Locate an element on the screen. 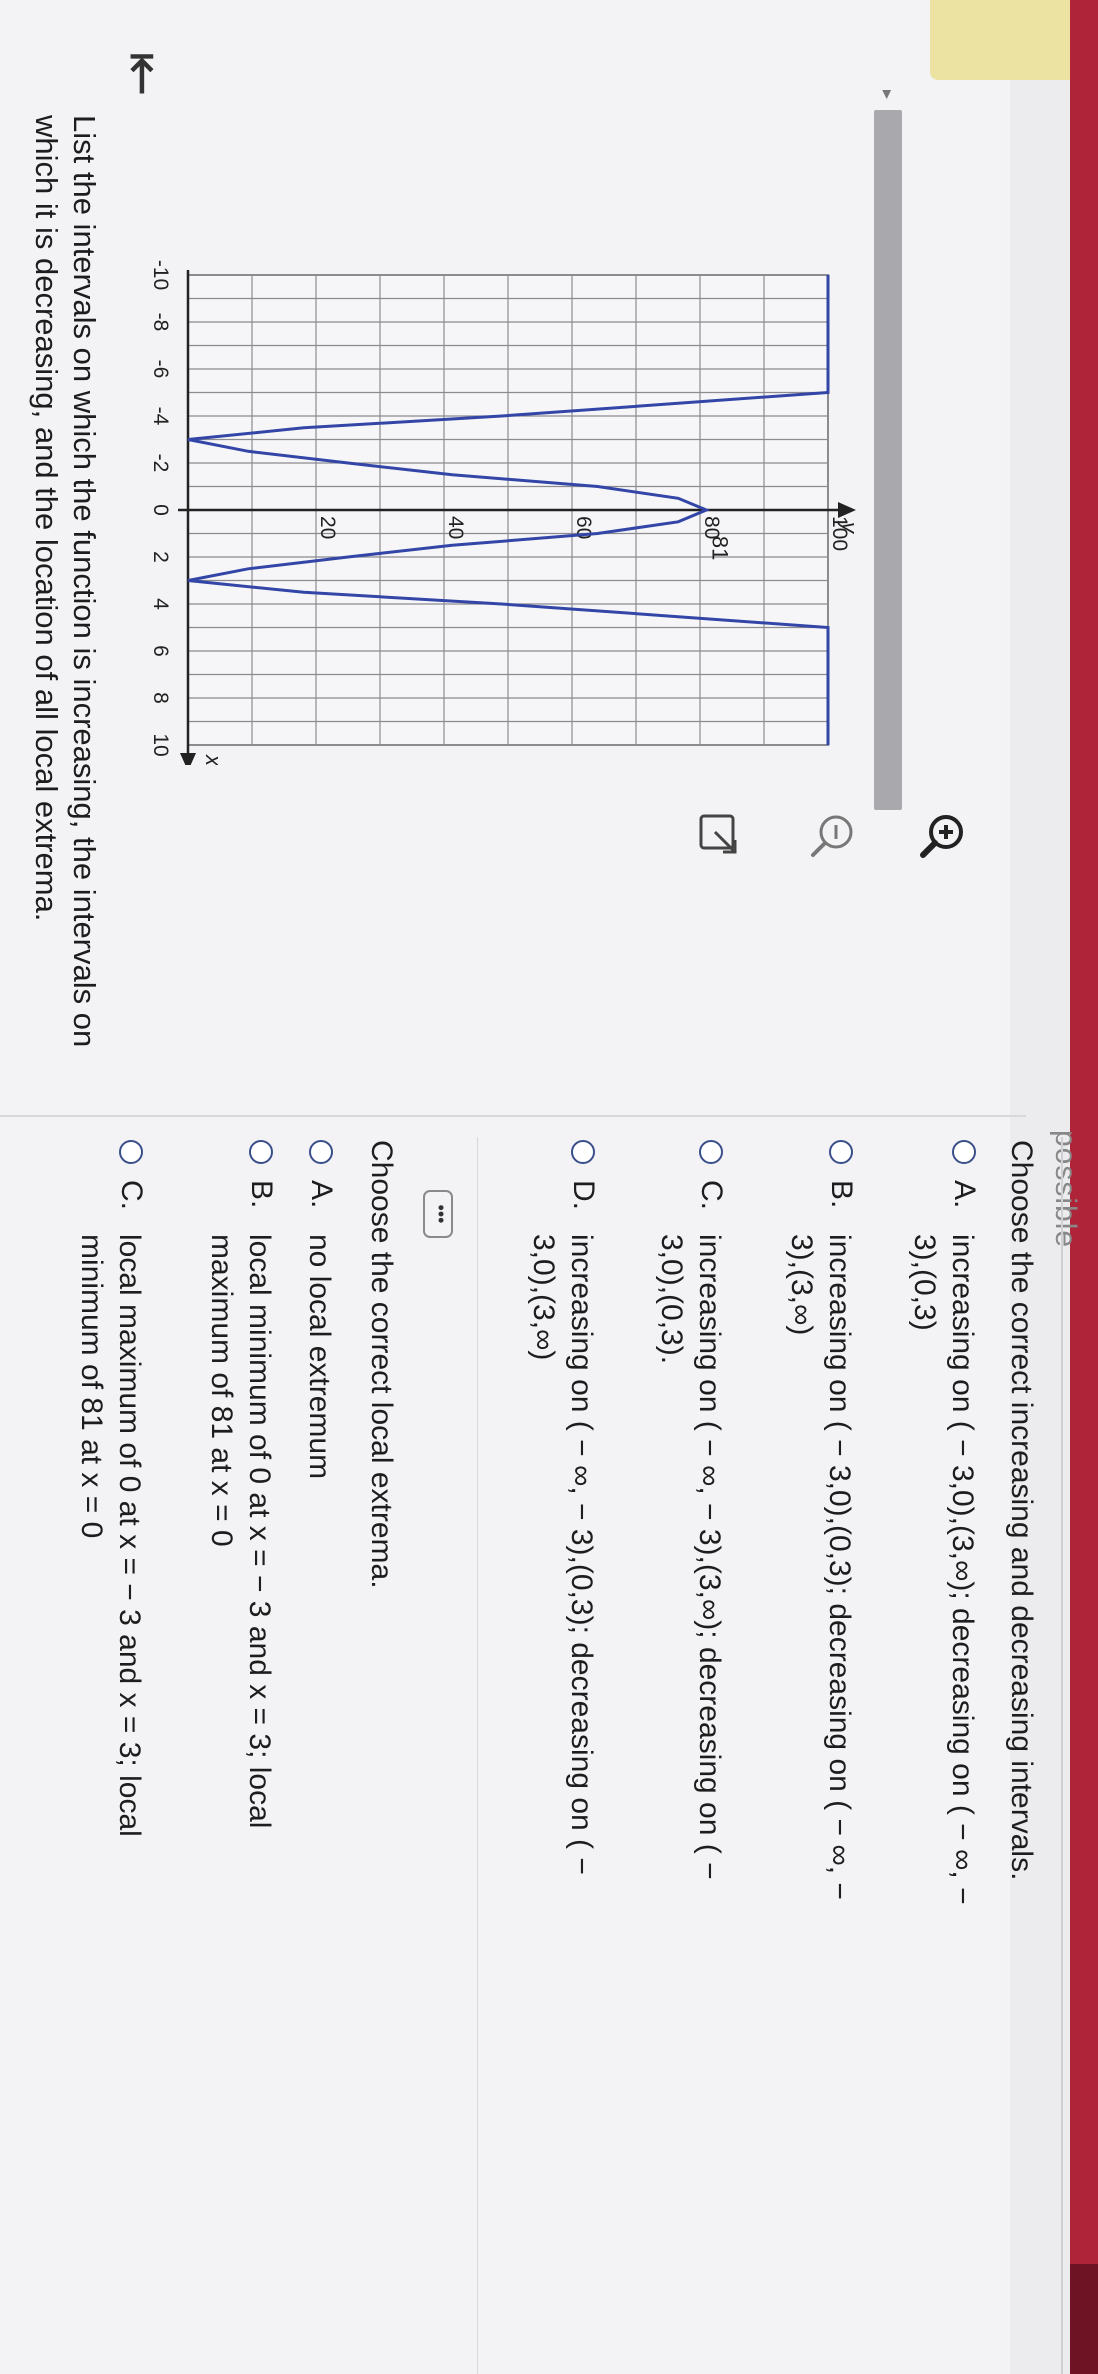 The image size is (1098, 2374). accent-tab is located at coordinates (1084, 2319).